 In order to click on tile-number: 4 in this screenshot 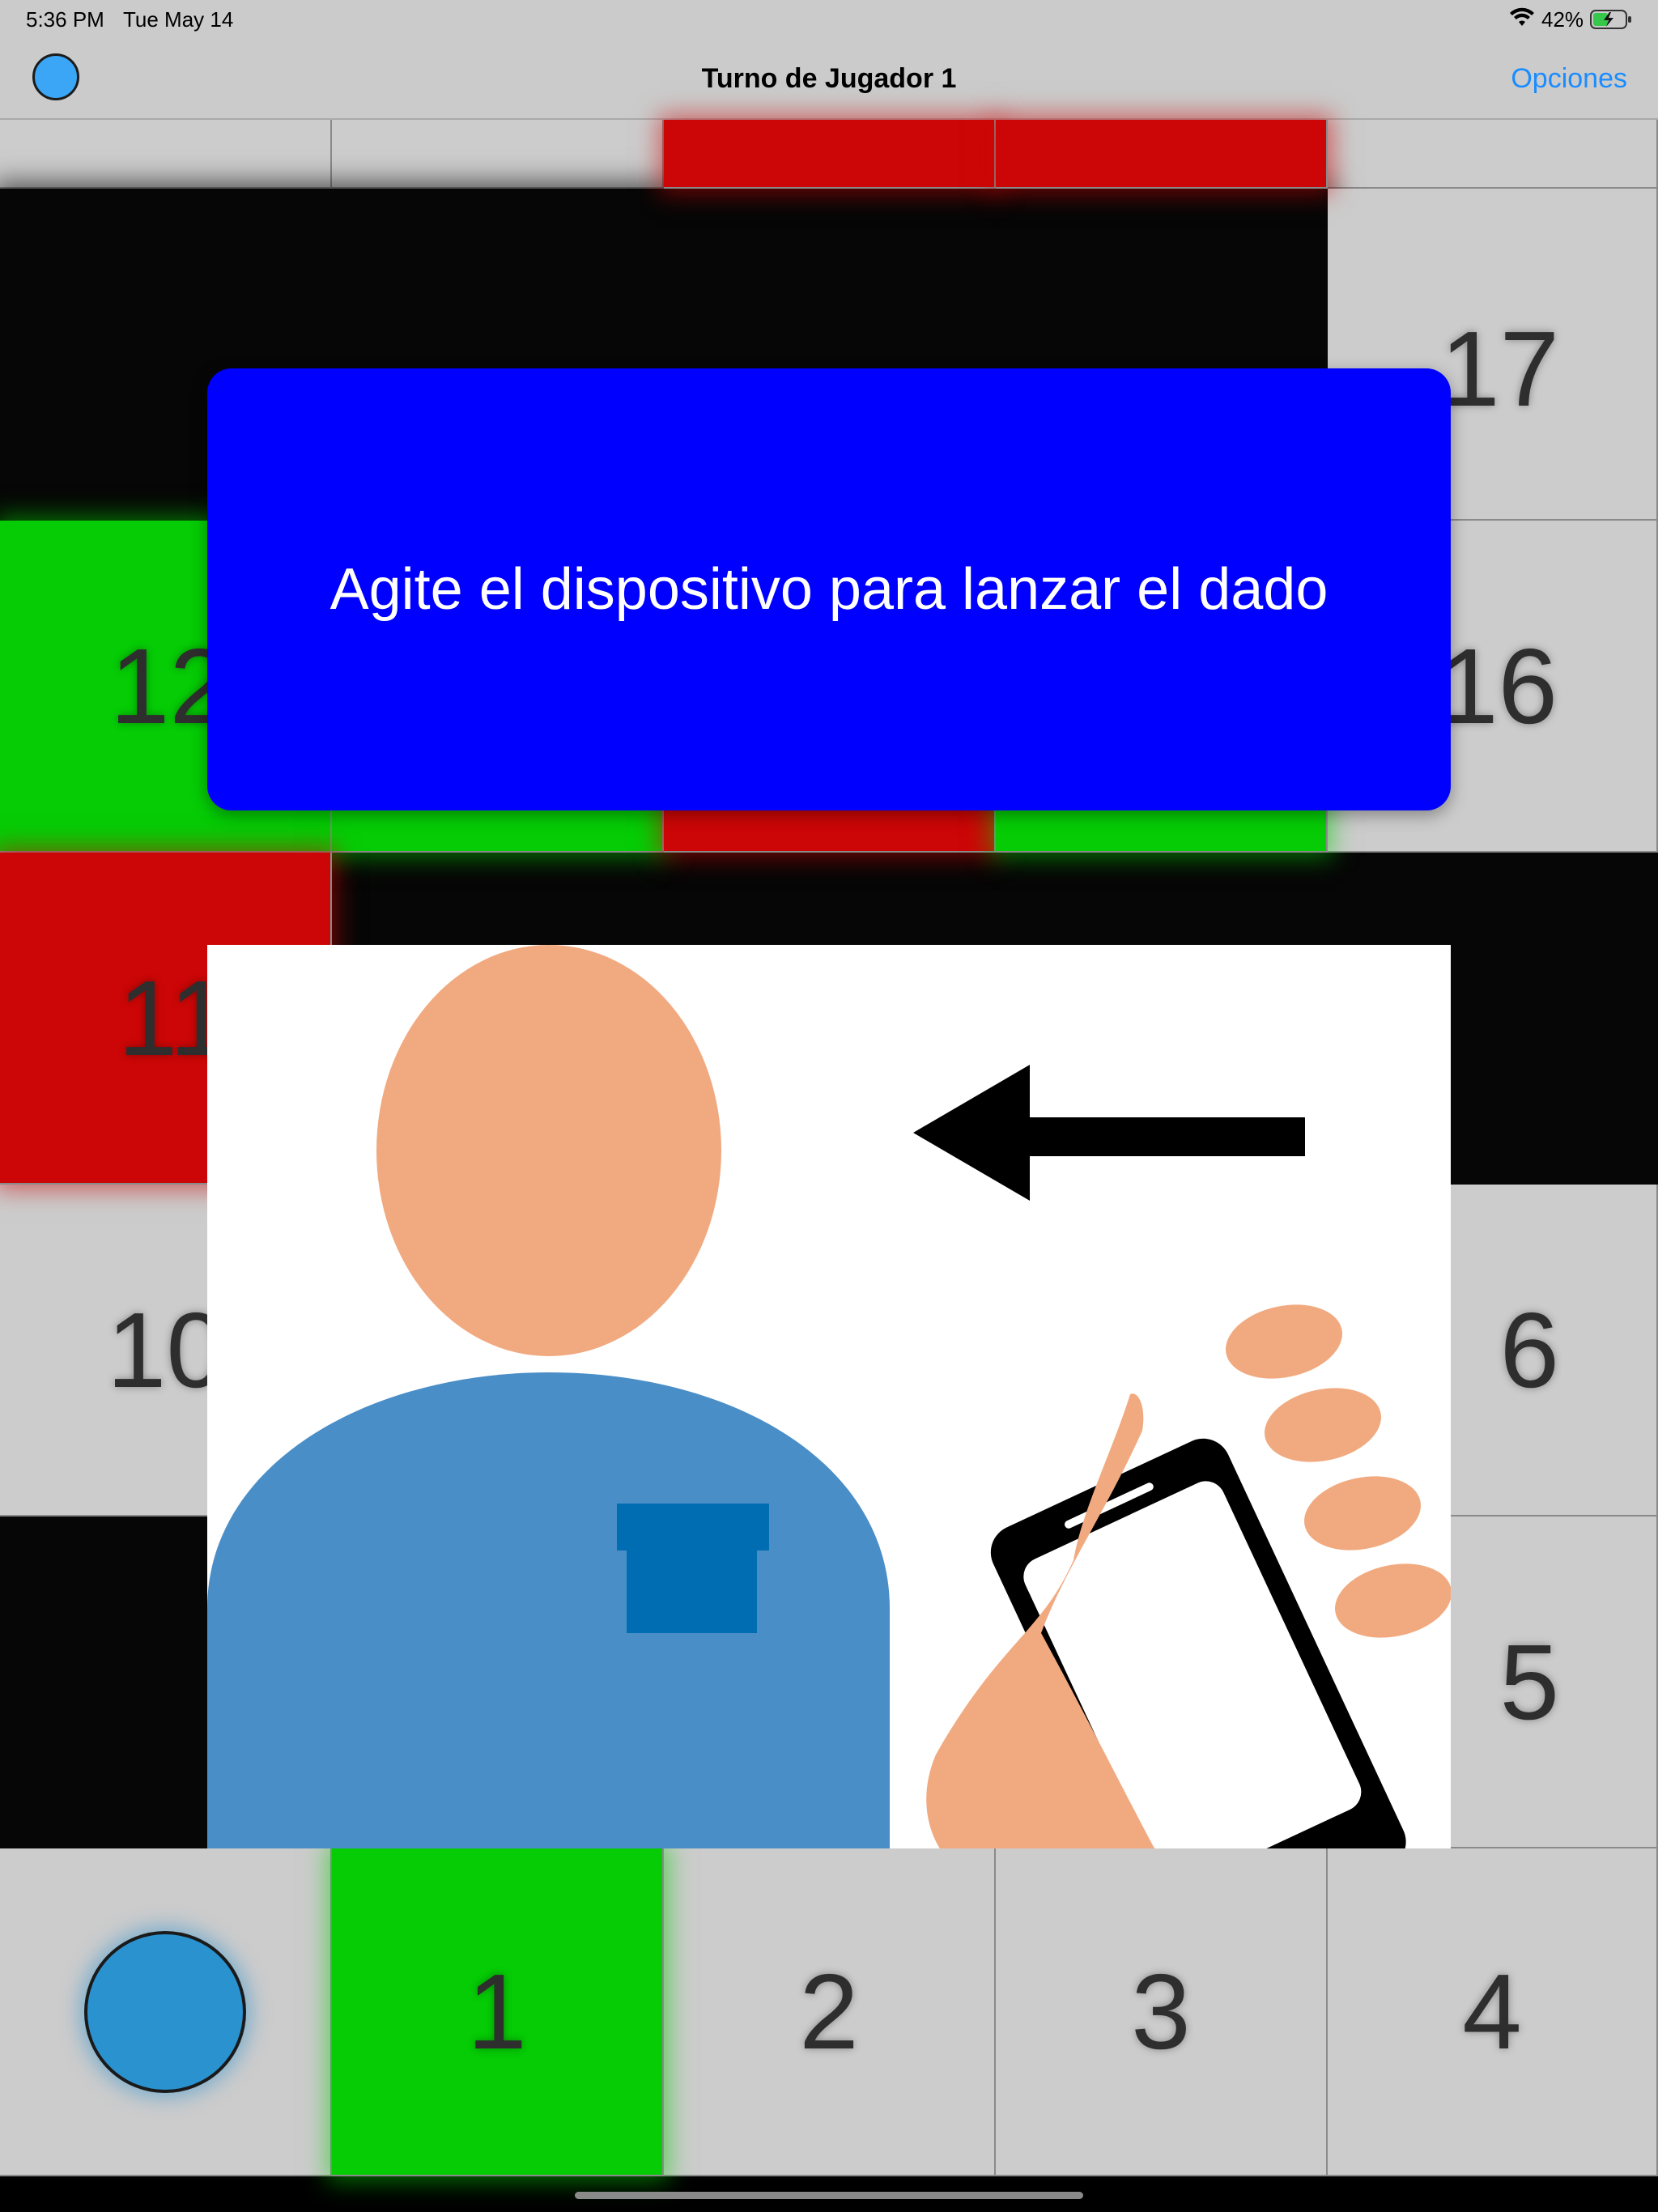, I will do `click(1492, 2012)`.